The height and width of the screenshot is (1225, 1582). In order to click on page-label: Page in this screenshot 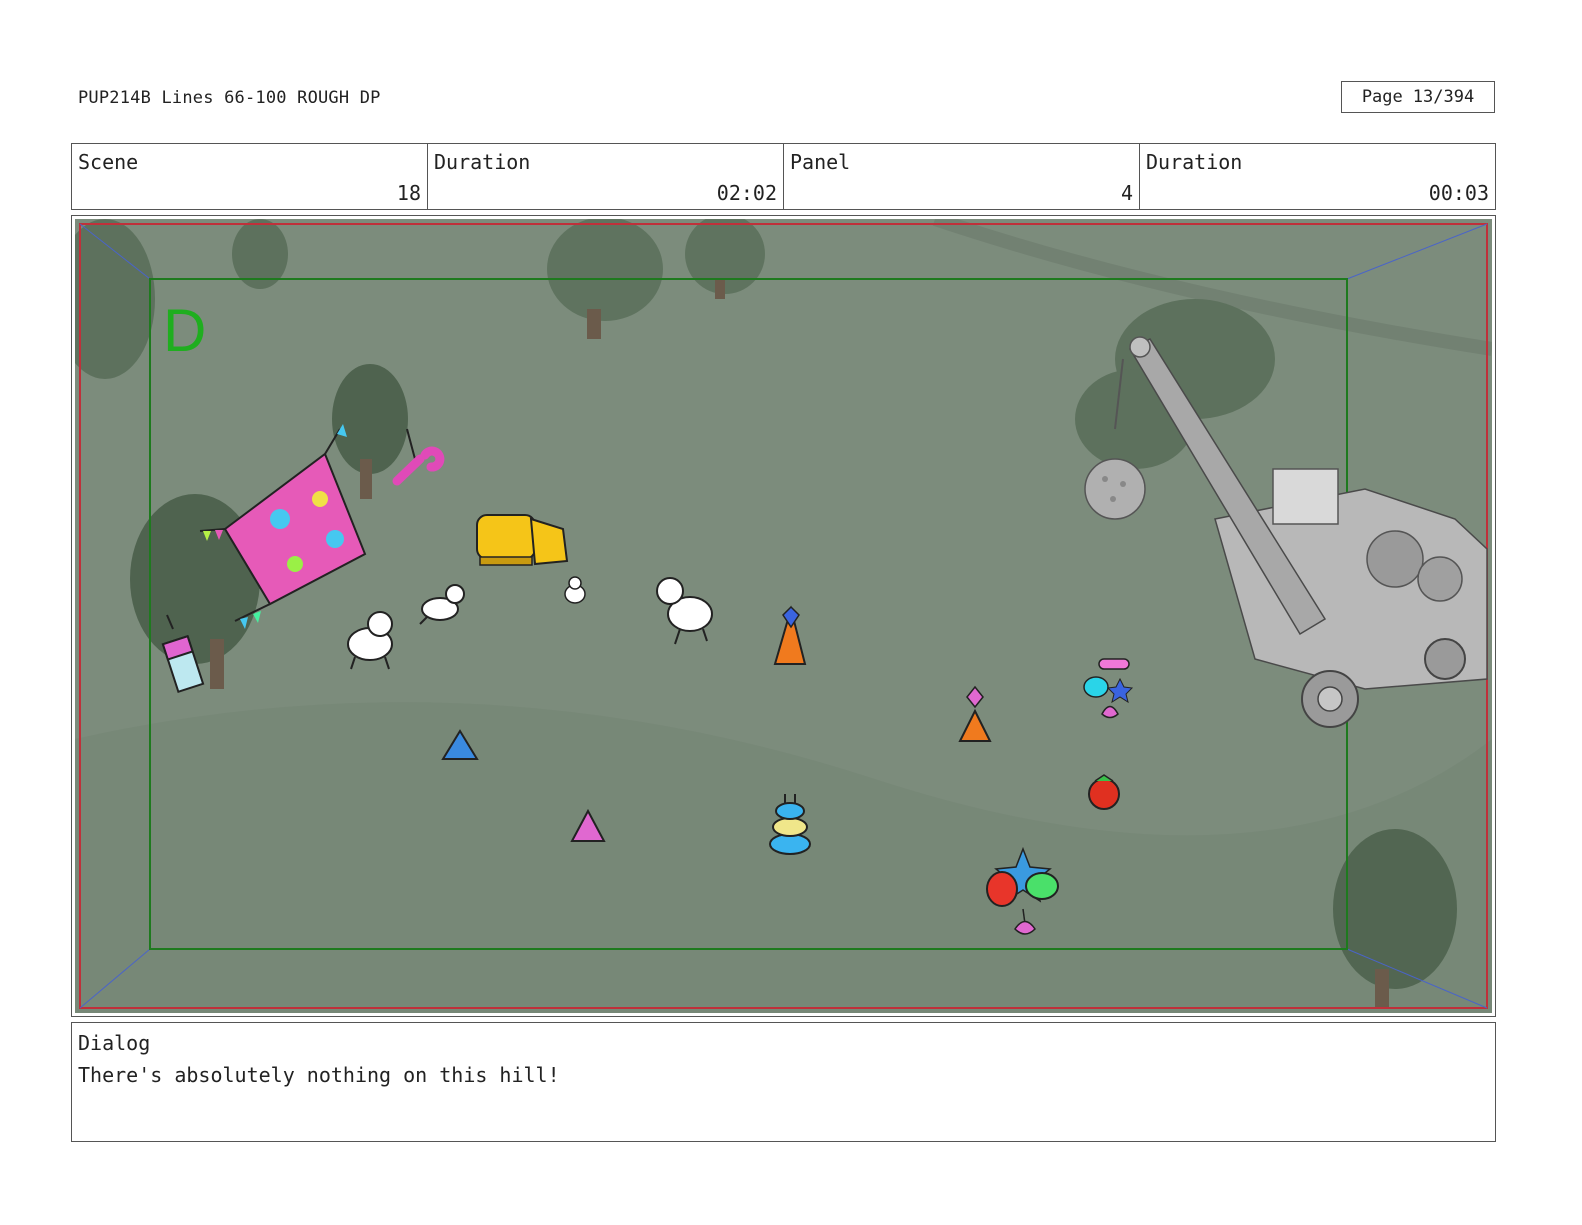, I will do `click(1382, 97)`.